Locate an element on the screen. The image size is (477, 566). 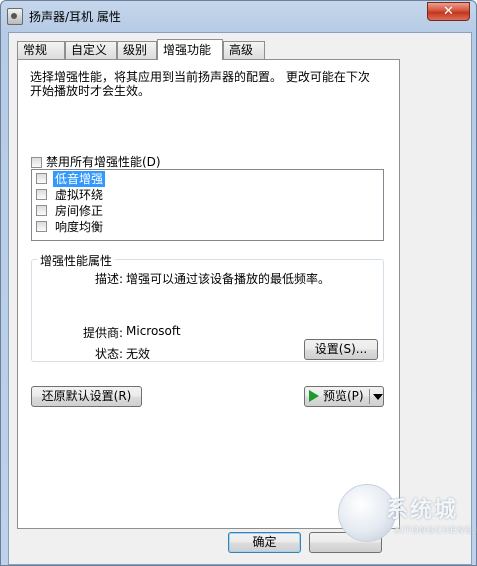
close-icon: ✕ is located at coordinates (448, 11).